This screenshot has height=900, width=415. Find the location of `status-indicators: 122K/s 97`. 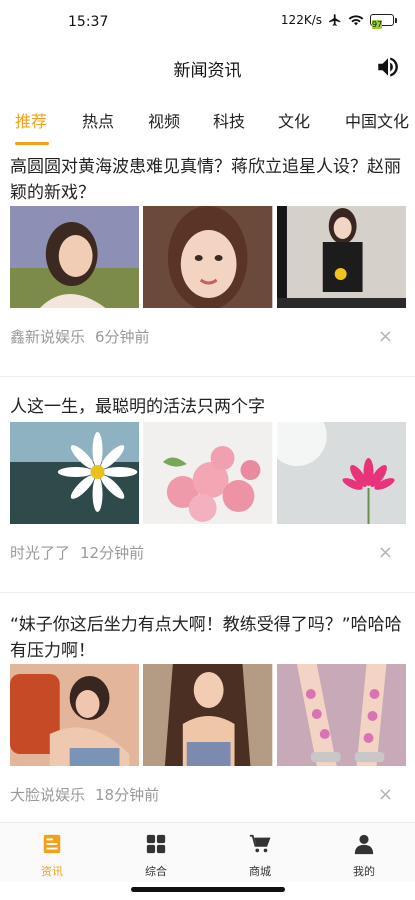

status-indicators: 122K/s 97 is located at coordinates (338, 21).